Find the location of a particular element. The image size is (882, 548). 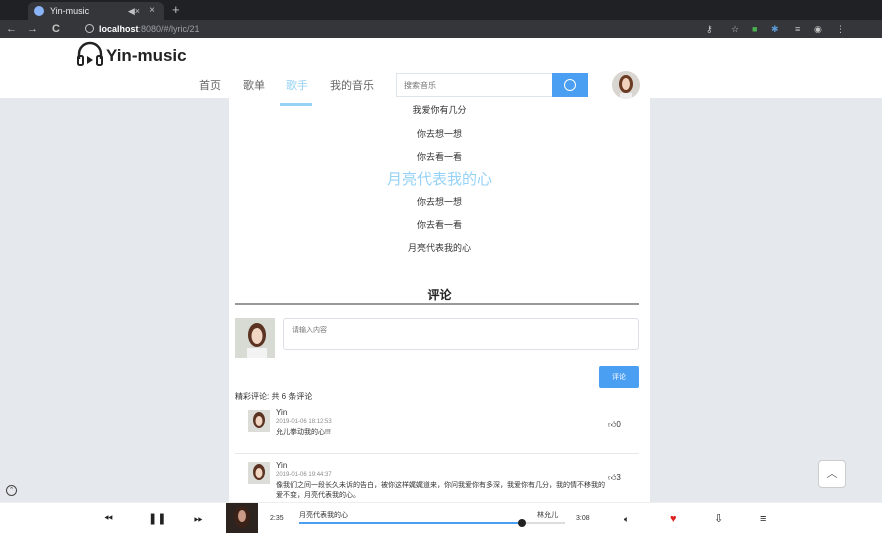

volume-icon: 🔈︎ is located at coordinates (626, 519).